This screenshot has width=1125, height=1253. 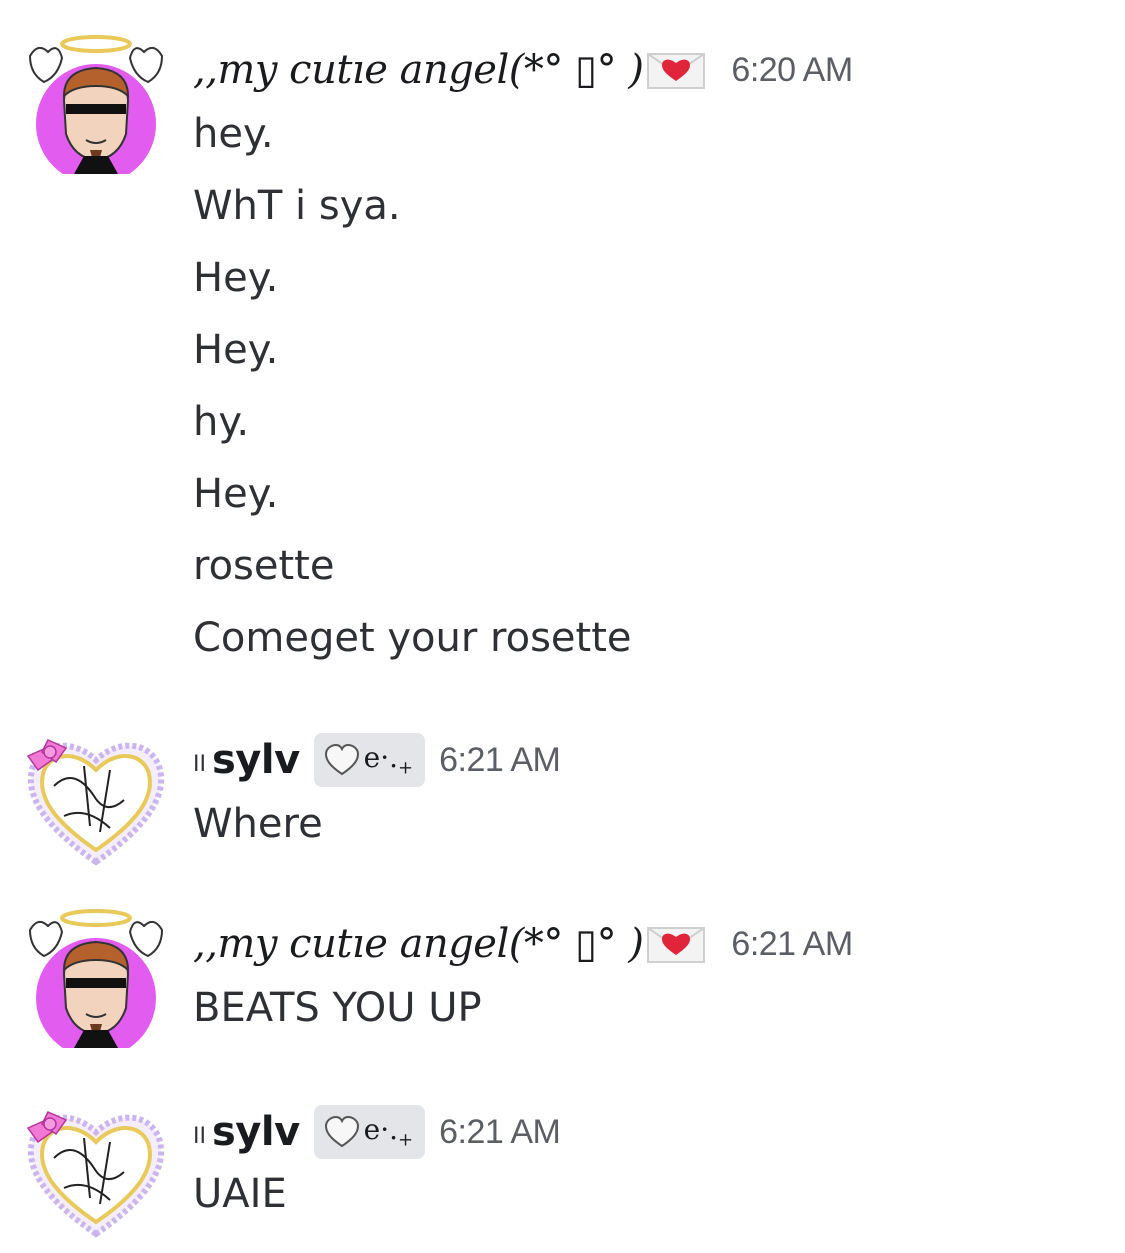 I want to click on message-text: UAIE, so click(x=240, y=1194).